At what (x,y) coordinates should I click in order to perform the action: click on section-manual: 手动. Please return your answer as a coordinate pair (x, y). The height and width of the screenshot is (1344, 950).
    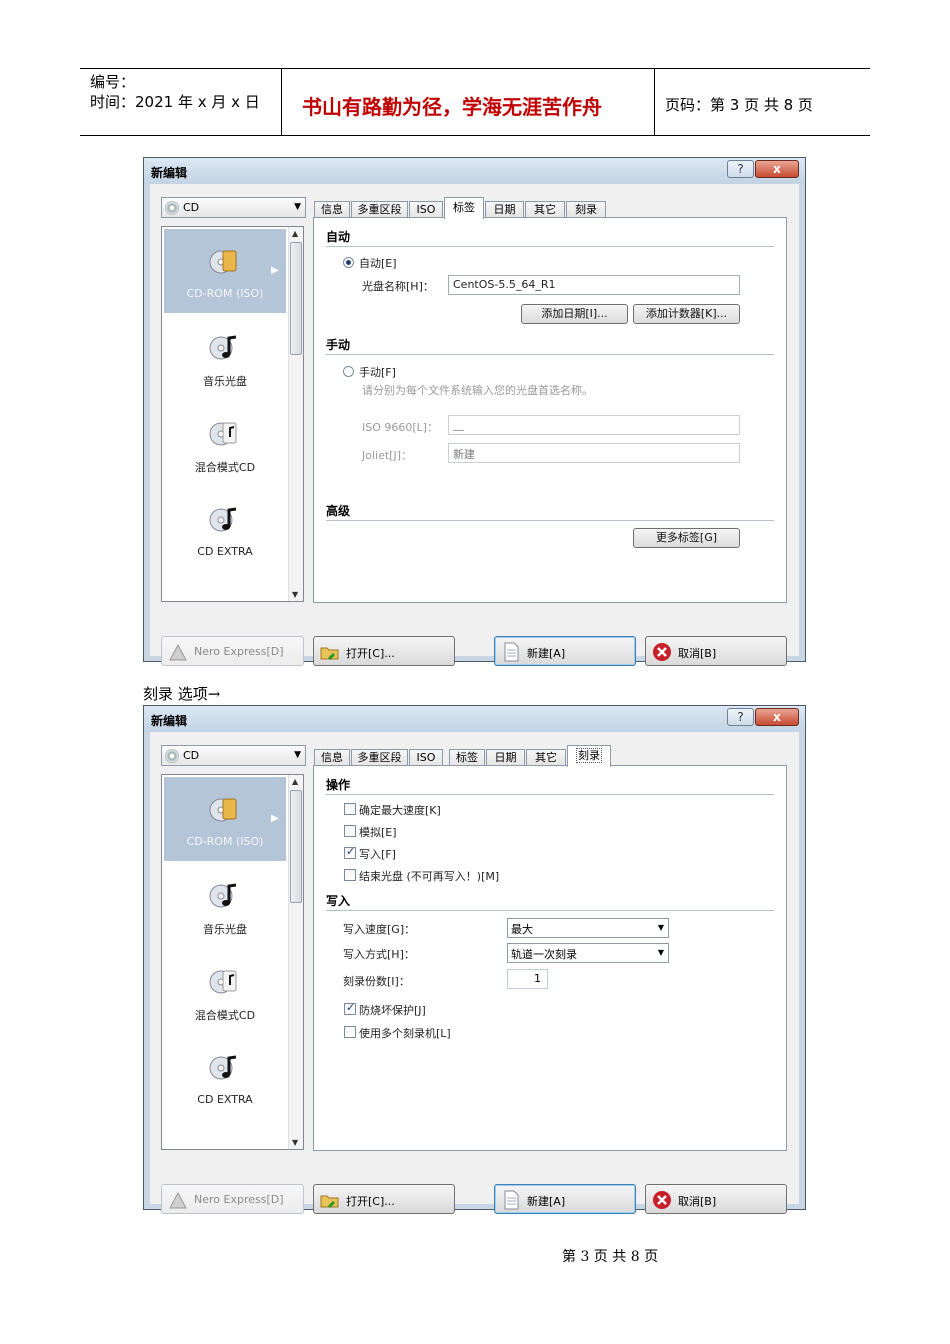
    Looking at the image, I should click on (338, 345).